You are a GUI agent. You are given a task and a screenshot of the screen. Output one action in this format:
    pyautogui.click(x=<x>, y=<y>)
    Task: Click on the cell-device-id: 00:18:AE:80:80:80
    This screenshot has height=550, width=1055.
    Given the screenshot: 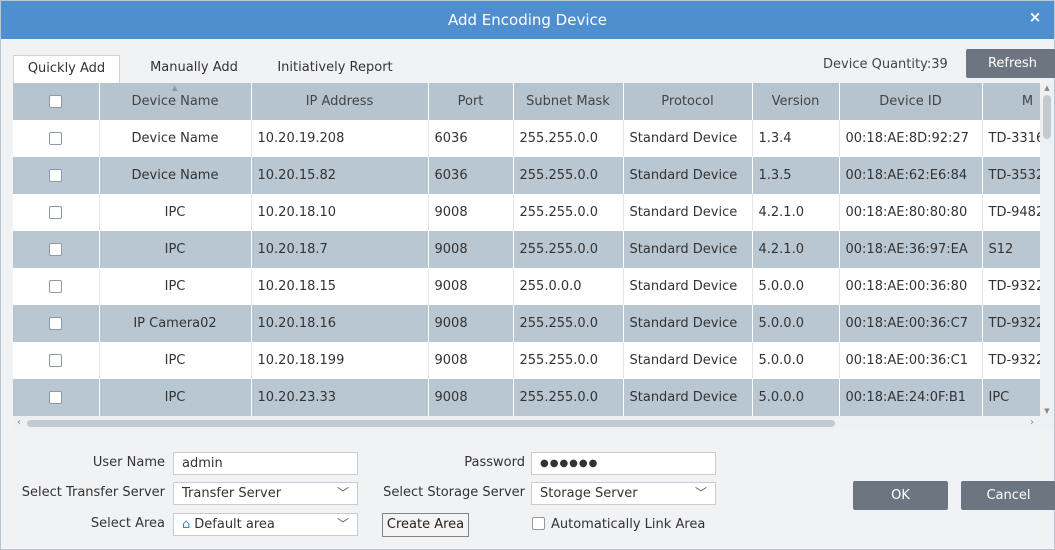 What is the action you would take?
    pyautogui.click(x=911, y=212)
    